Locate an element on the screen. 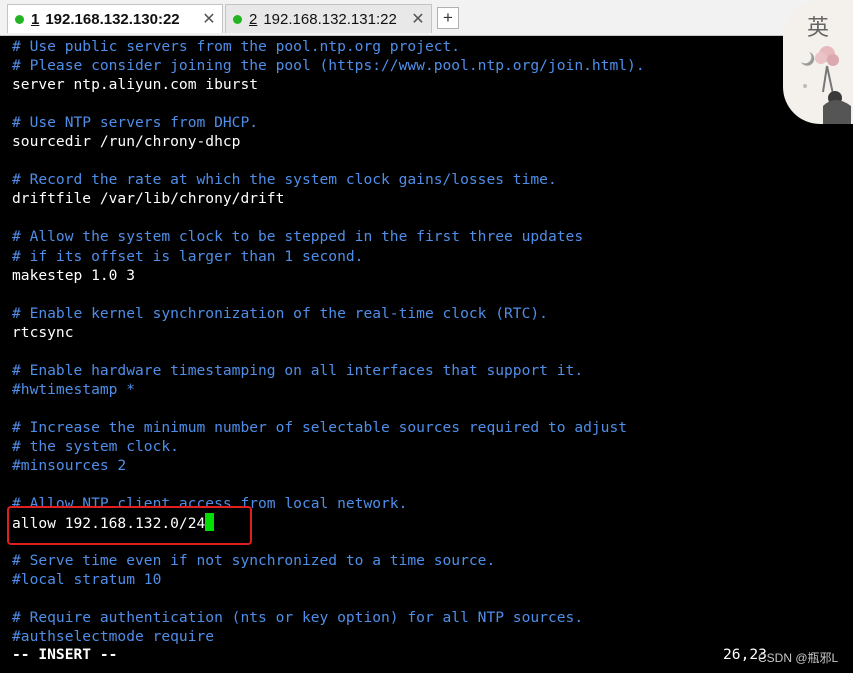 Image resolution: width=853 pixels, height=673 pixels. comment-line: #authselectmode require is located at coordinates (397, 636).